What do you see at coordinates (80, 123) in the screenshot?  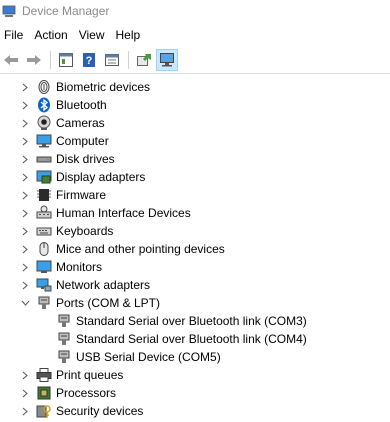 I see `tree-item-label: Cameras` at bounding box center [80, 123].